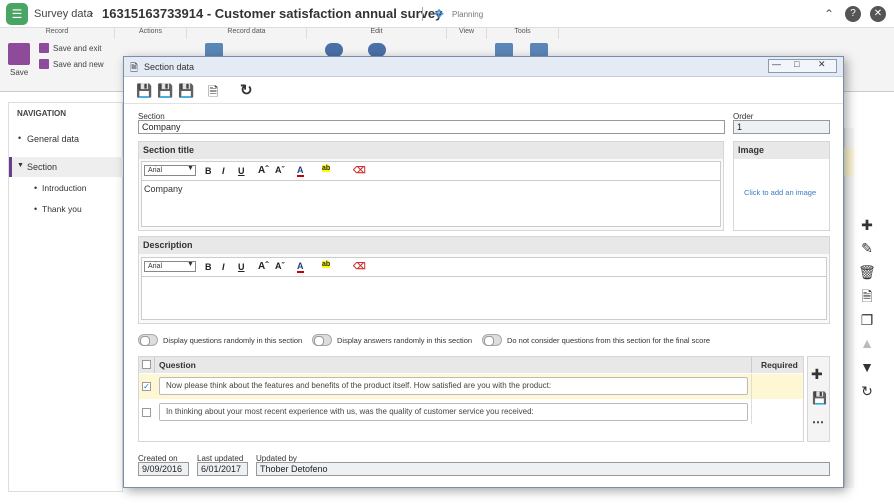  I want to click on minimize-icon: —, so click(776, 64).